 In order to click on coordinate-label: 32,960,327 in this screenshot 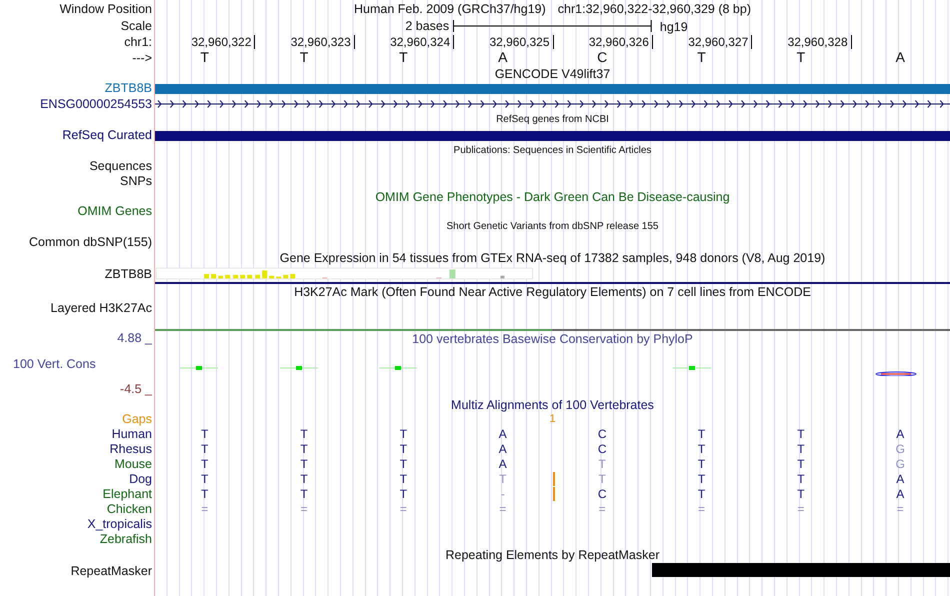, I will do `click(718, 42)`.